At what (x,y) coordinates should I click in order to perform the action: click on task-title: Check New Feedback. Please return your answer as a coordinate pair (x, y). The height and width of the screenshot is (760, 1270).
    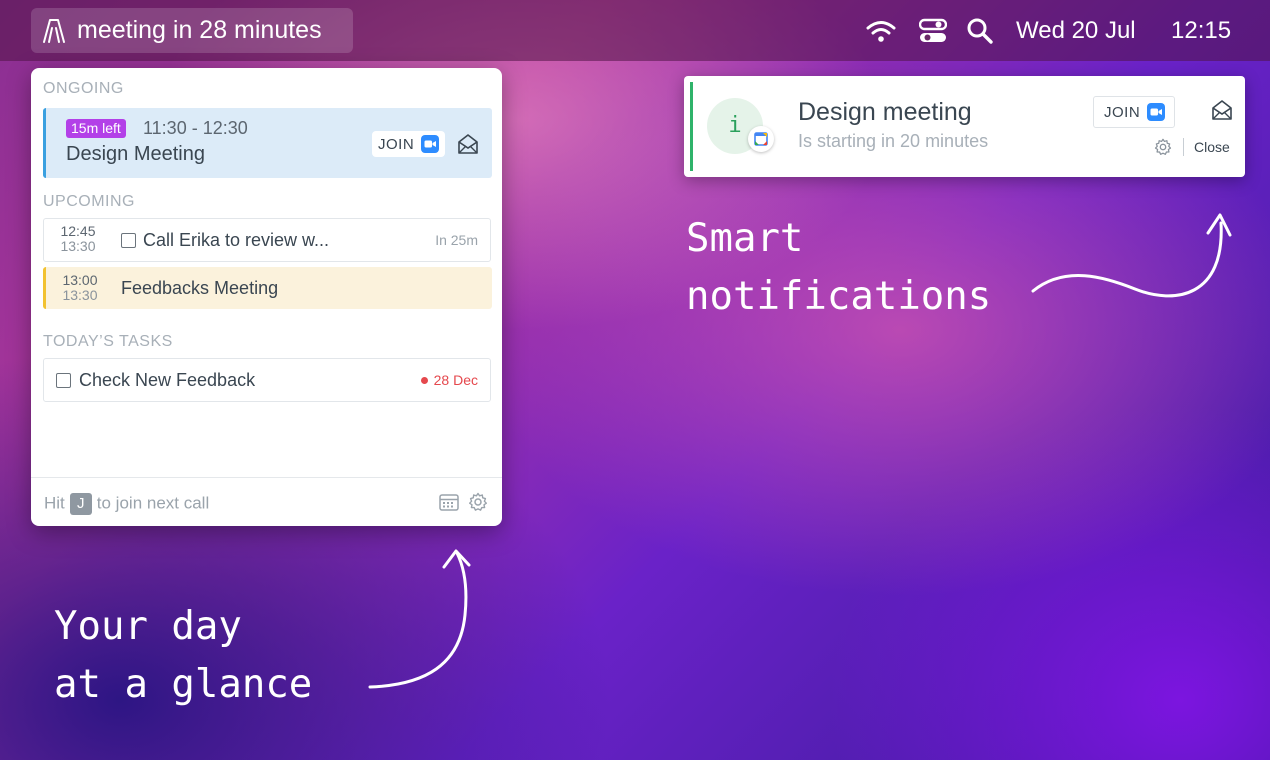
    Looking at the image, I should click on (167, 380).